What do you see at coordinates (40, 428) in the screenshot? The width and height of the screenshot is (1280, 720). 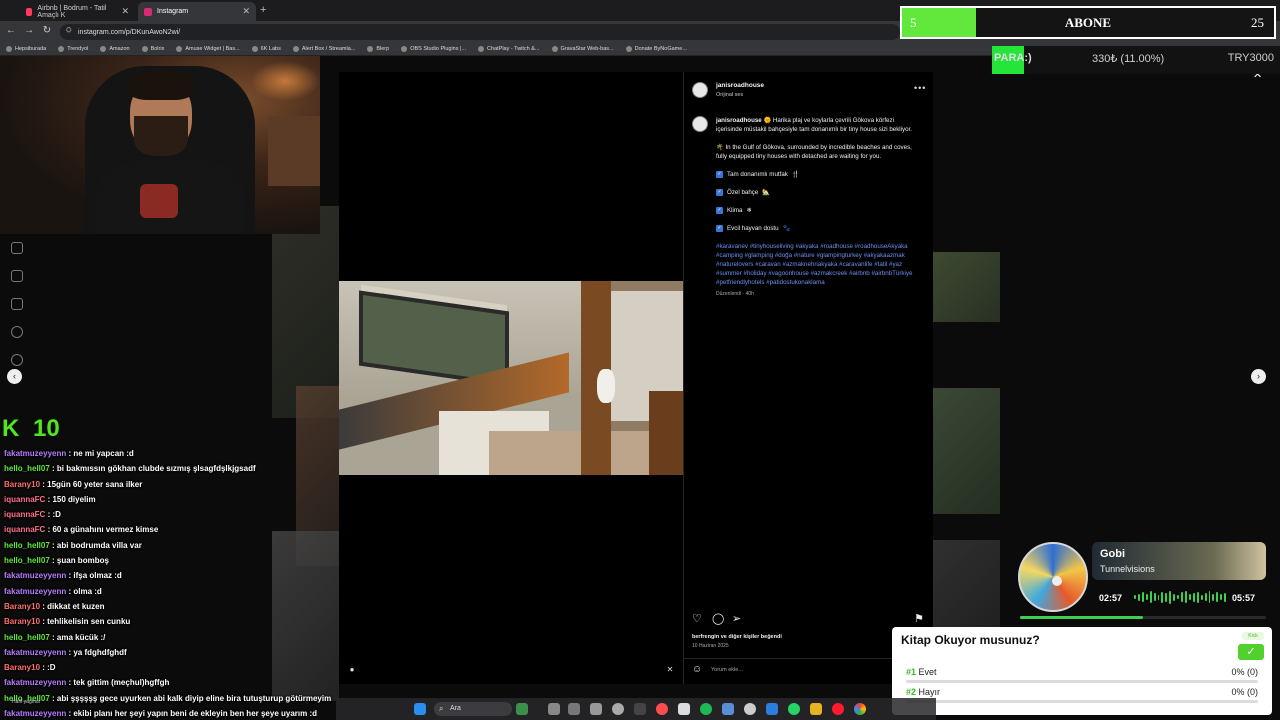 I see `kick-viewer-counter: K 10` at bounding box center [40, 428].